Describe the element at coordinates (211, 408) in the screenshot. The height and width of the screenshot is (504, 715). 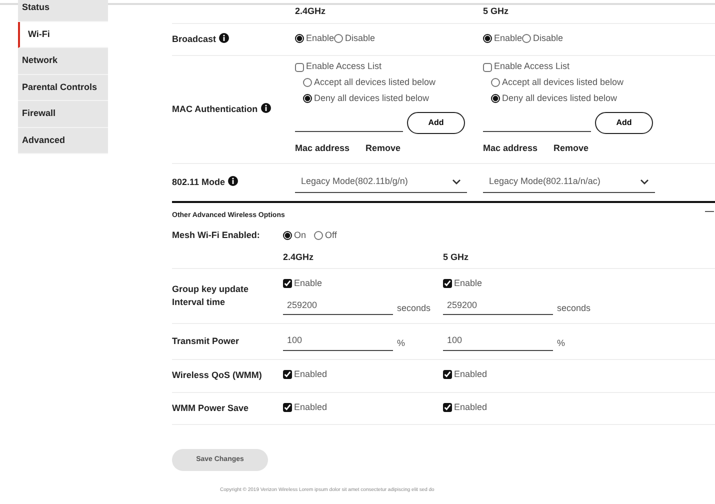
I see `field-label: WMM Power Save` at that location.